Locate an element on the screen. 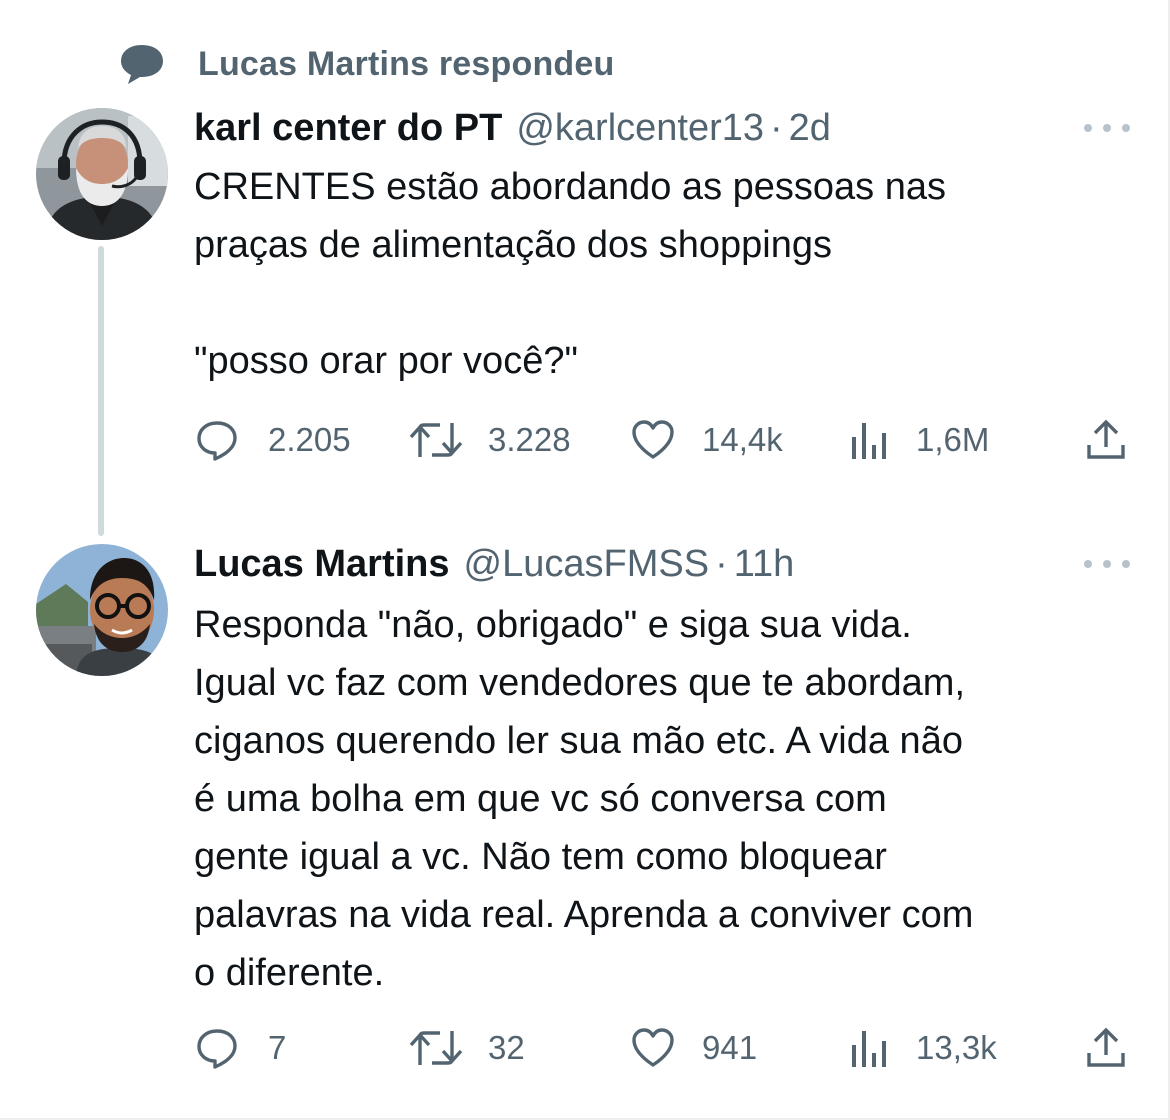  tweet-header: Lucas Martins @LucasFMSS · 11h is located at coordinates (494, 564).